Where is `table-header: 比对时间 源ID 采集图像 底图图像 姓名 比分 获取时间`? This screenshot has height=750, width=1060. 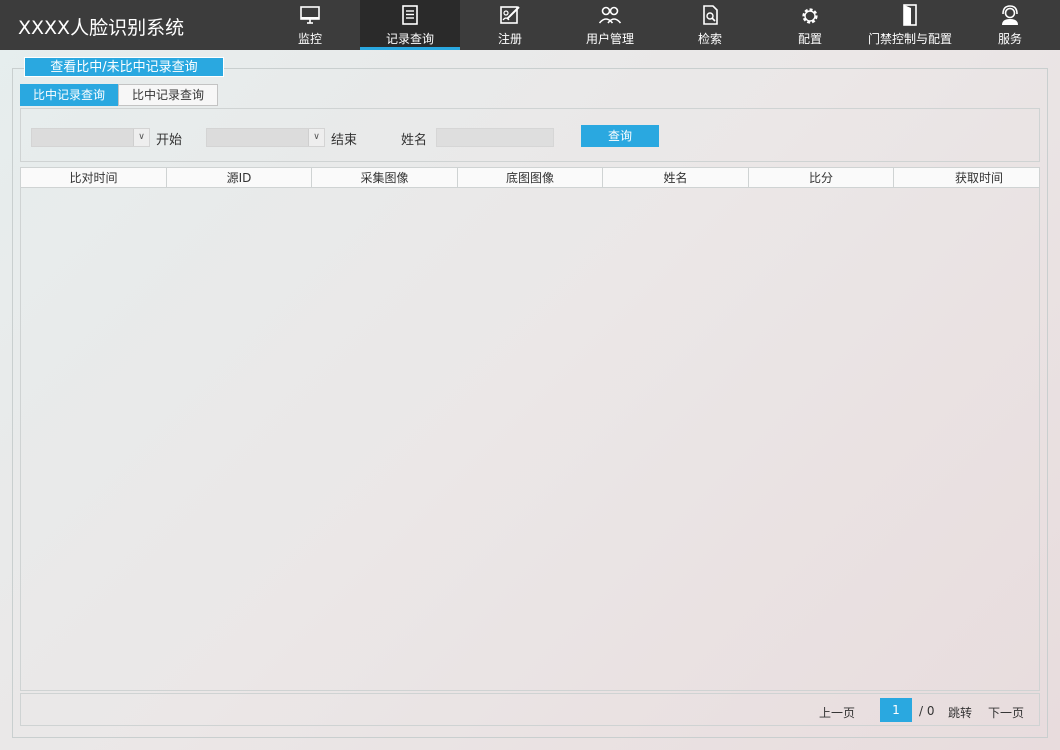 table-header: 比对时间 源ID 采集图像 底图图像 姓名 比分 获取时间 is located at coordinates (530, 178).